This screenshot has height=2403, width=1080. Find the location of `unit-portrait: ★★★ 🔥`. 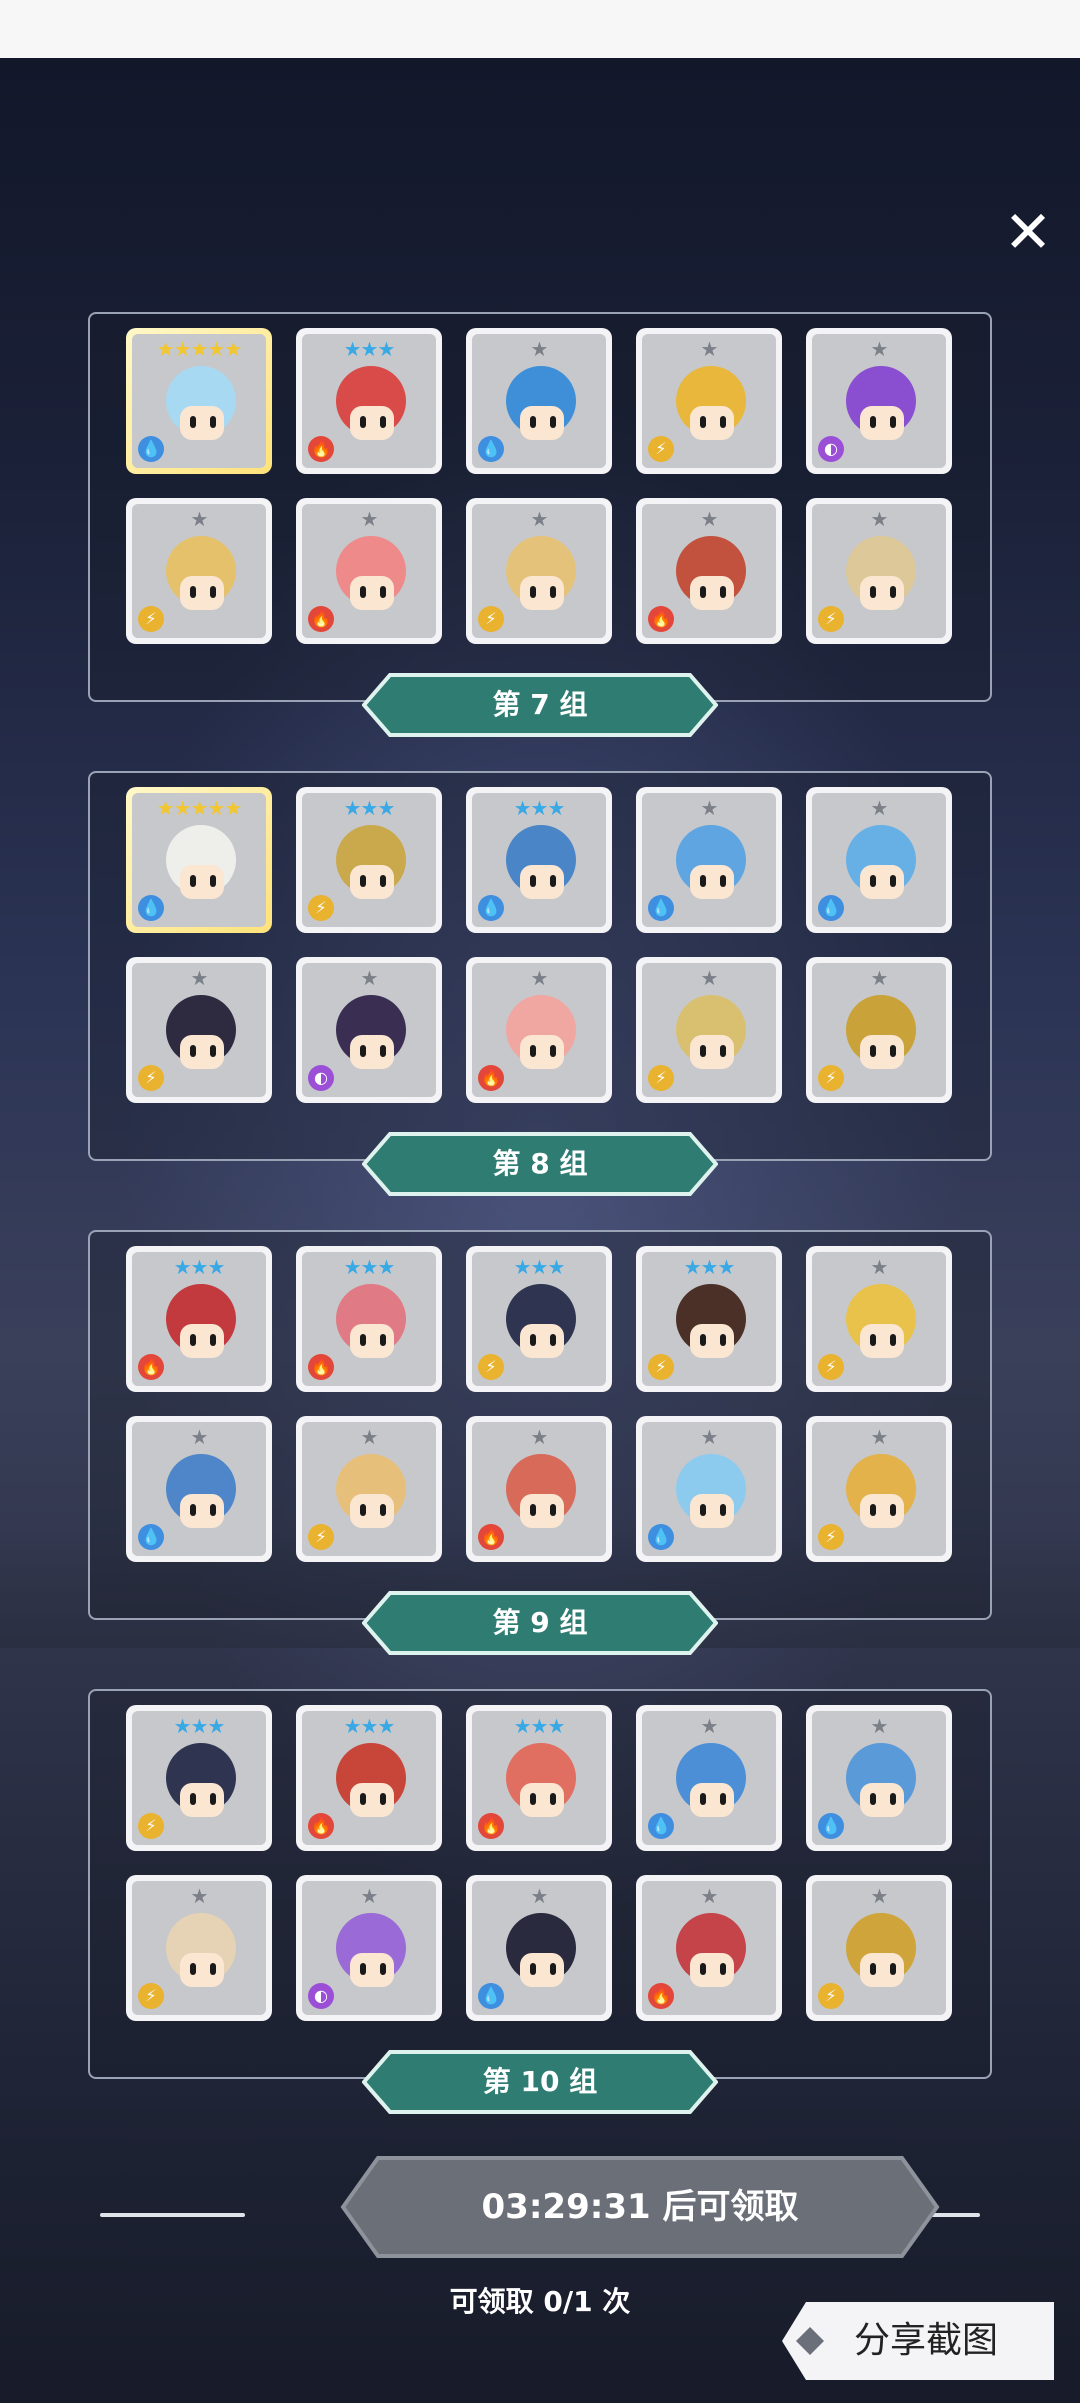

unit-portrait: ★★★ 🔥 is located at coordinates (539, 1778).